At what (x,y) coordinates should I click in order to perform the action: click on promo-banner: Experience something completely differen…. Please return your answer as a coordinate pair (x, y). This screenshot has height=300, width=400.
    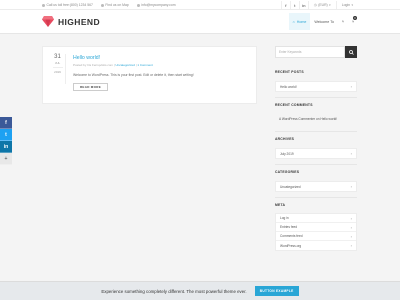
    Looking at the image, I should click on (200, 290).